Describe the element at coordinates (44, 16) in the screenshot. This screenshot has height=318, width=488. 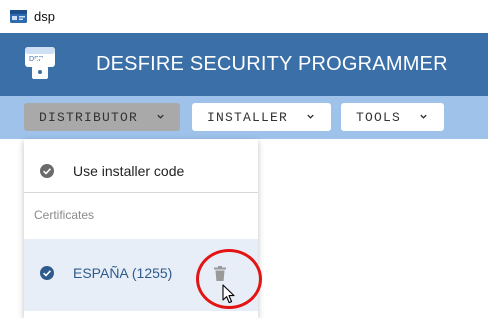
I see `window-title: dsp` at that location.